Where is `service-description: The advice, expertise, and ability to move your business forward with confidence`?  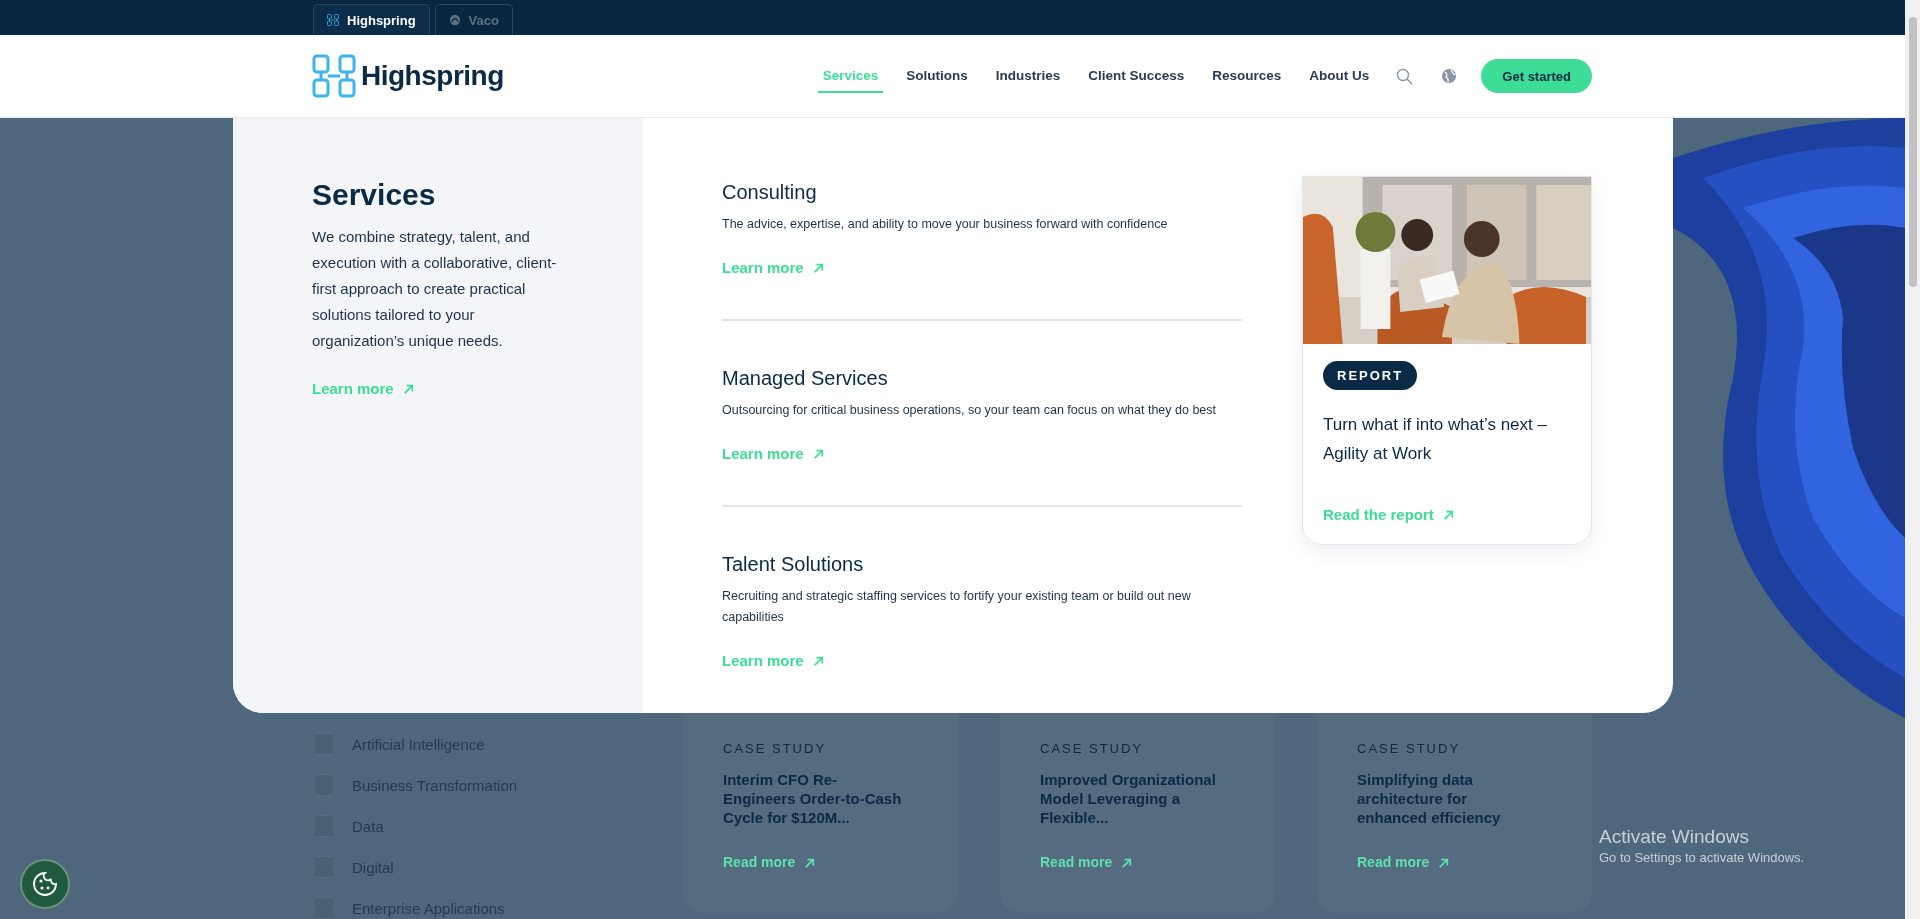
service-description: The advice, expertise, and ability to move your business forward with confidence is located at coordinates (945, 224).